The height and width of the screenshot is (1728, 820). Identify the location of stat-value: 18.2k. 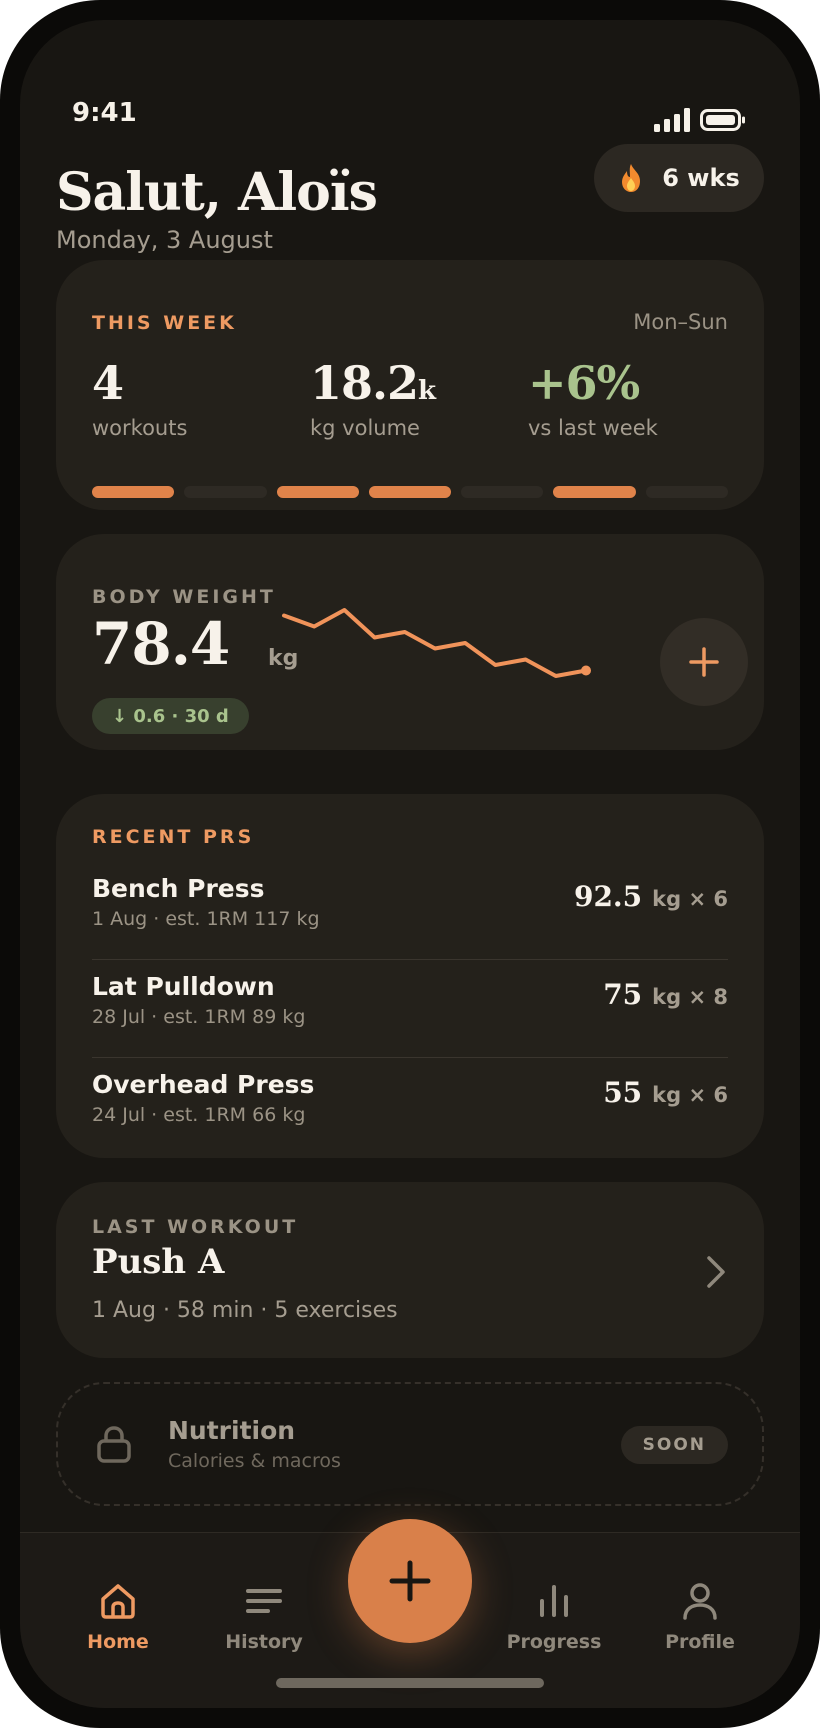
(373, 383).